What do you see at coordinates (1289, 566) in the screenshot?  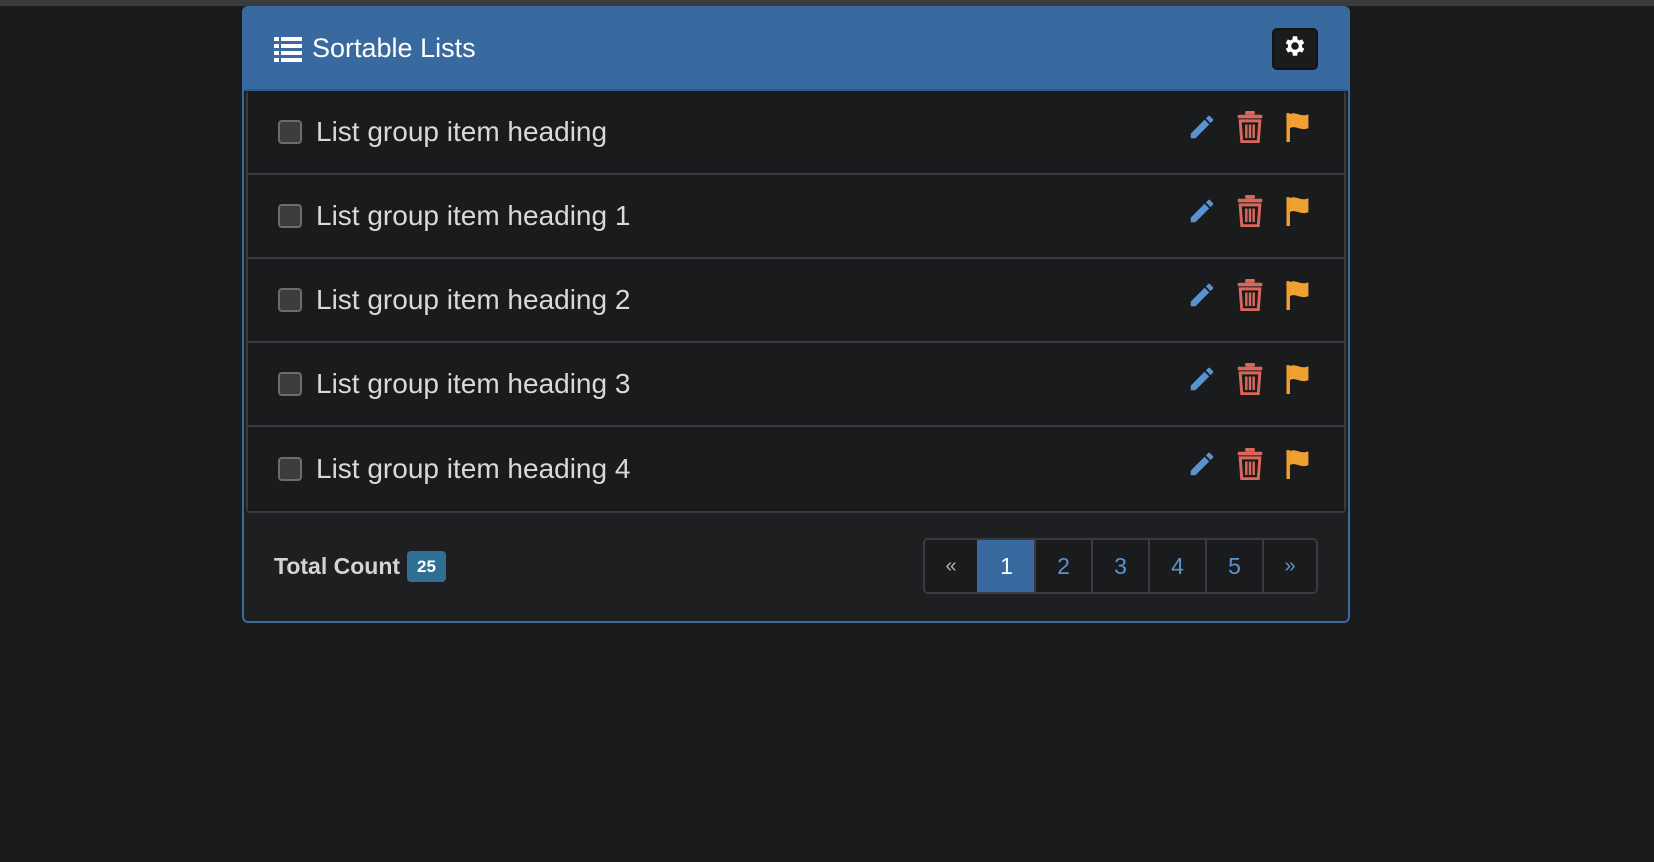 I see `pagination-next-button: »` at bounding box center [1289, 566].